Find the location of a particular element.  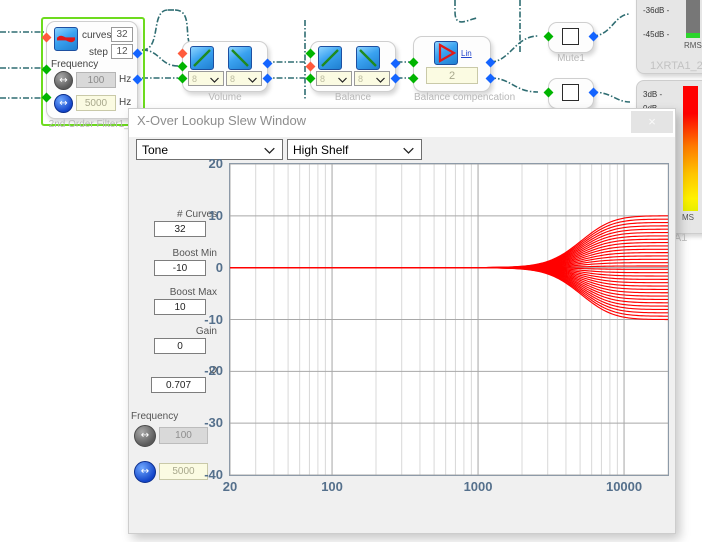

hz-unit-2: Hz is located at coordinates (125, 102).